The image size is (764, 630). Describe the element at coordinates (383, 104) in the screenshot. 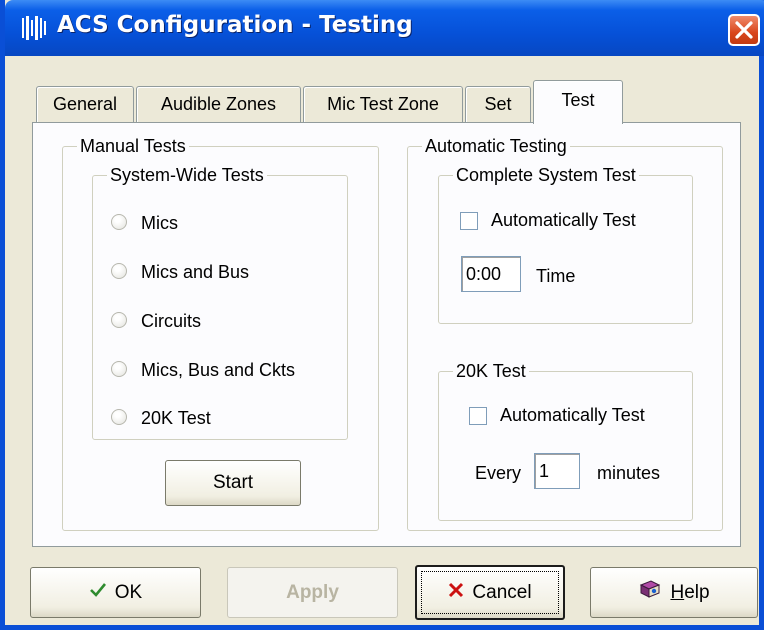

I see `tab-mic-test-zone: Mic Test Zone` at that location.